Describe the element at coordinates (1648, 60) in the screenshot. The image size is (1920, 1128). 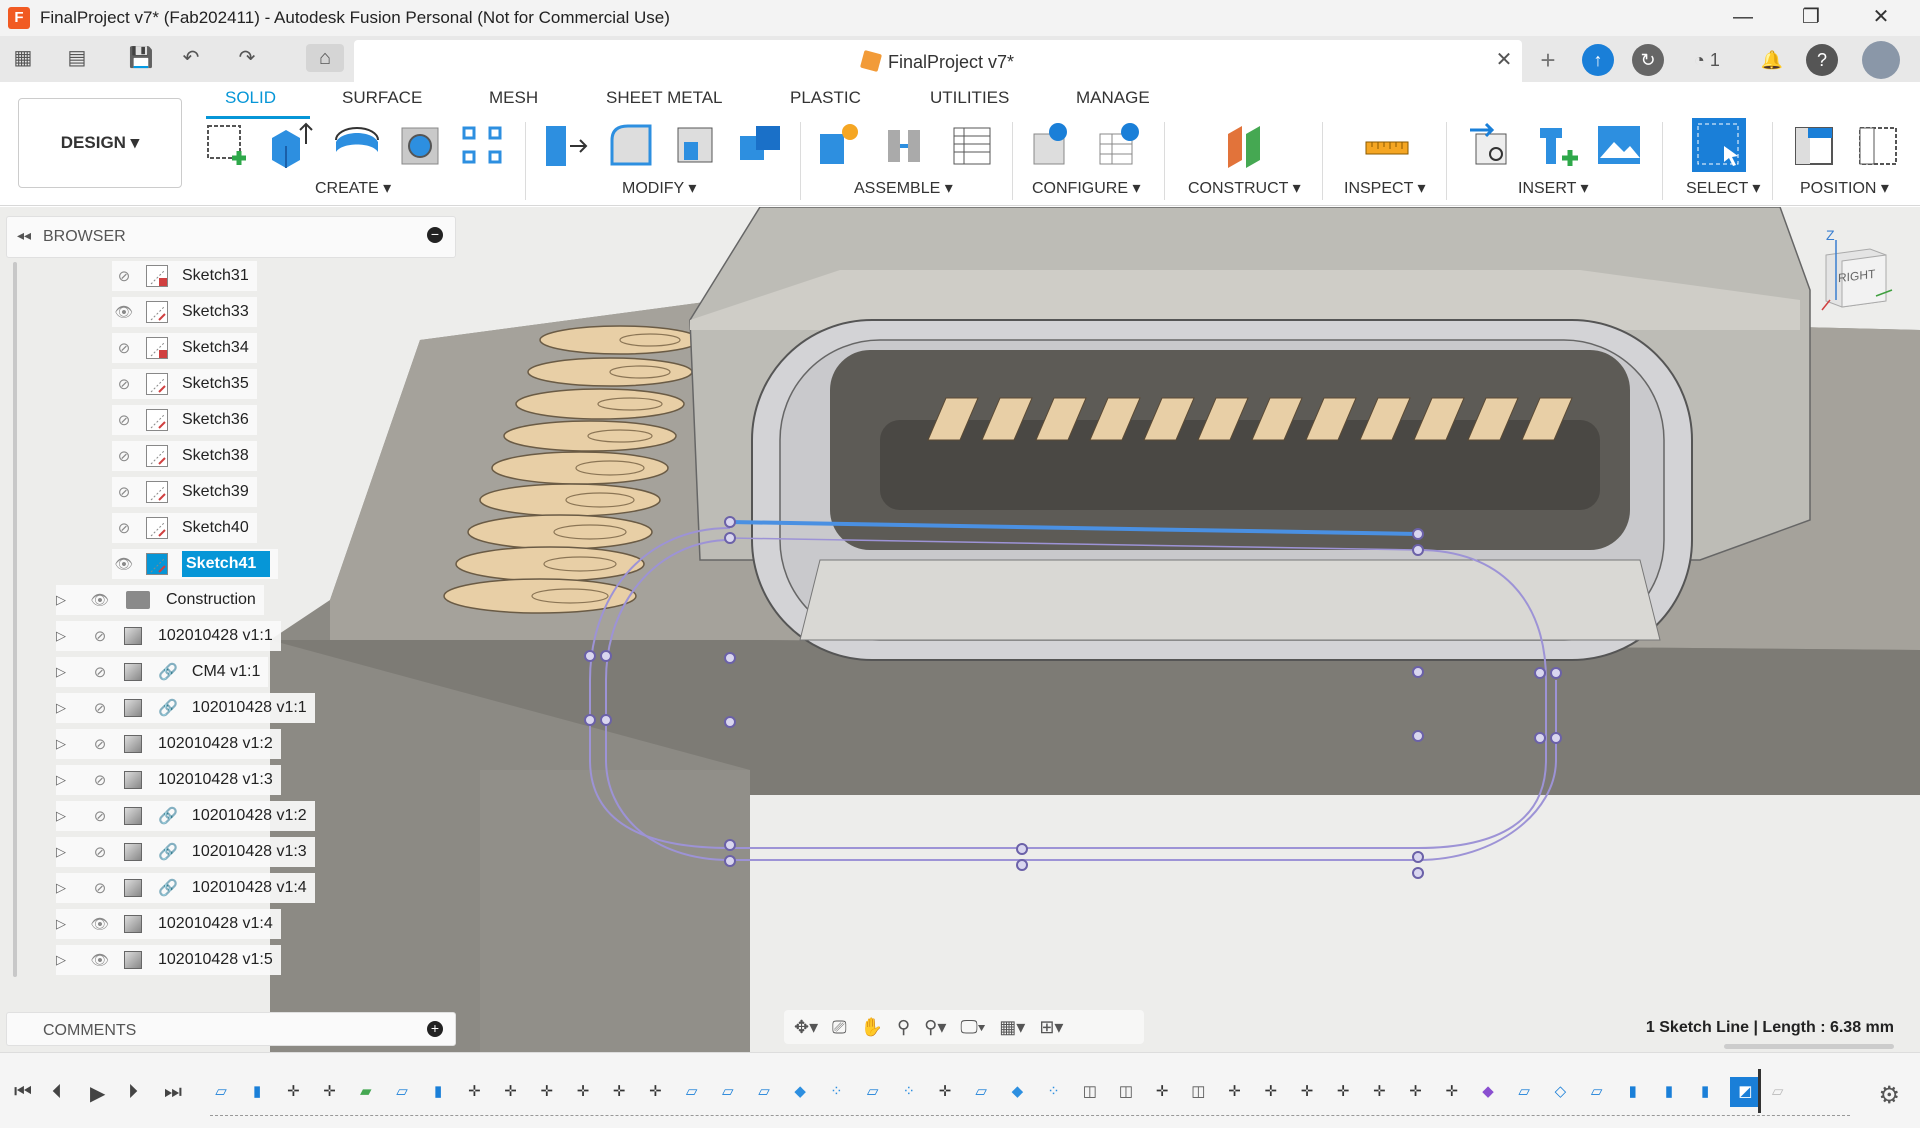
I see `sync-icon: ↻` at that location.